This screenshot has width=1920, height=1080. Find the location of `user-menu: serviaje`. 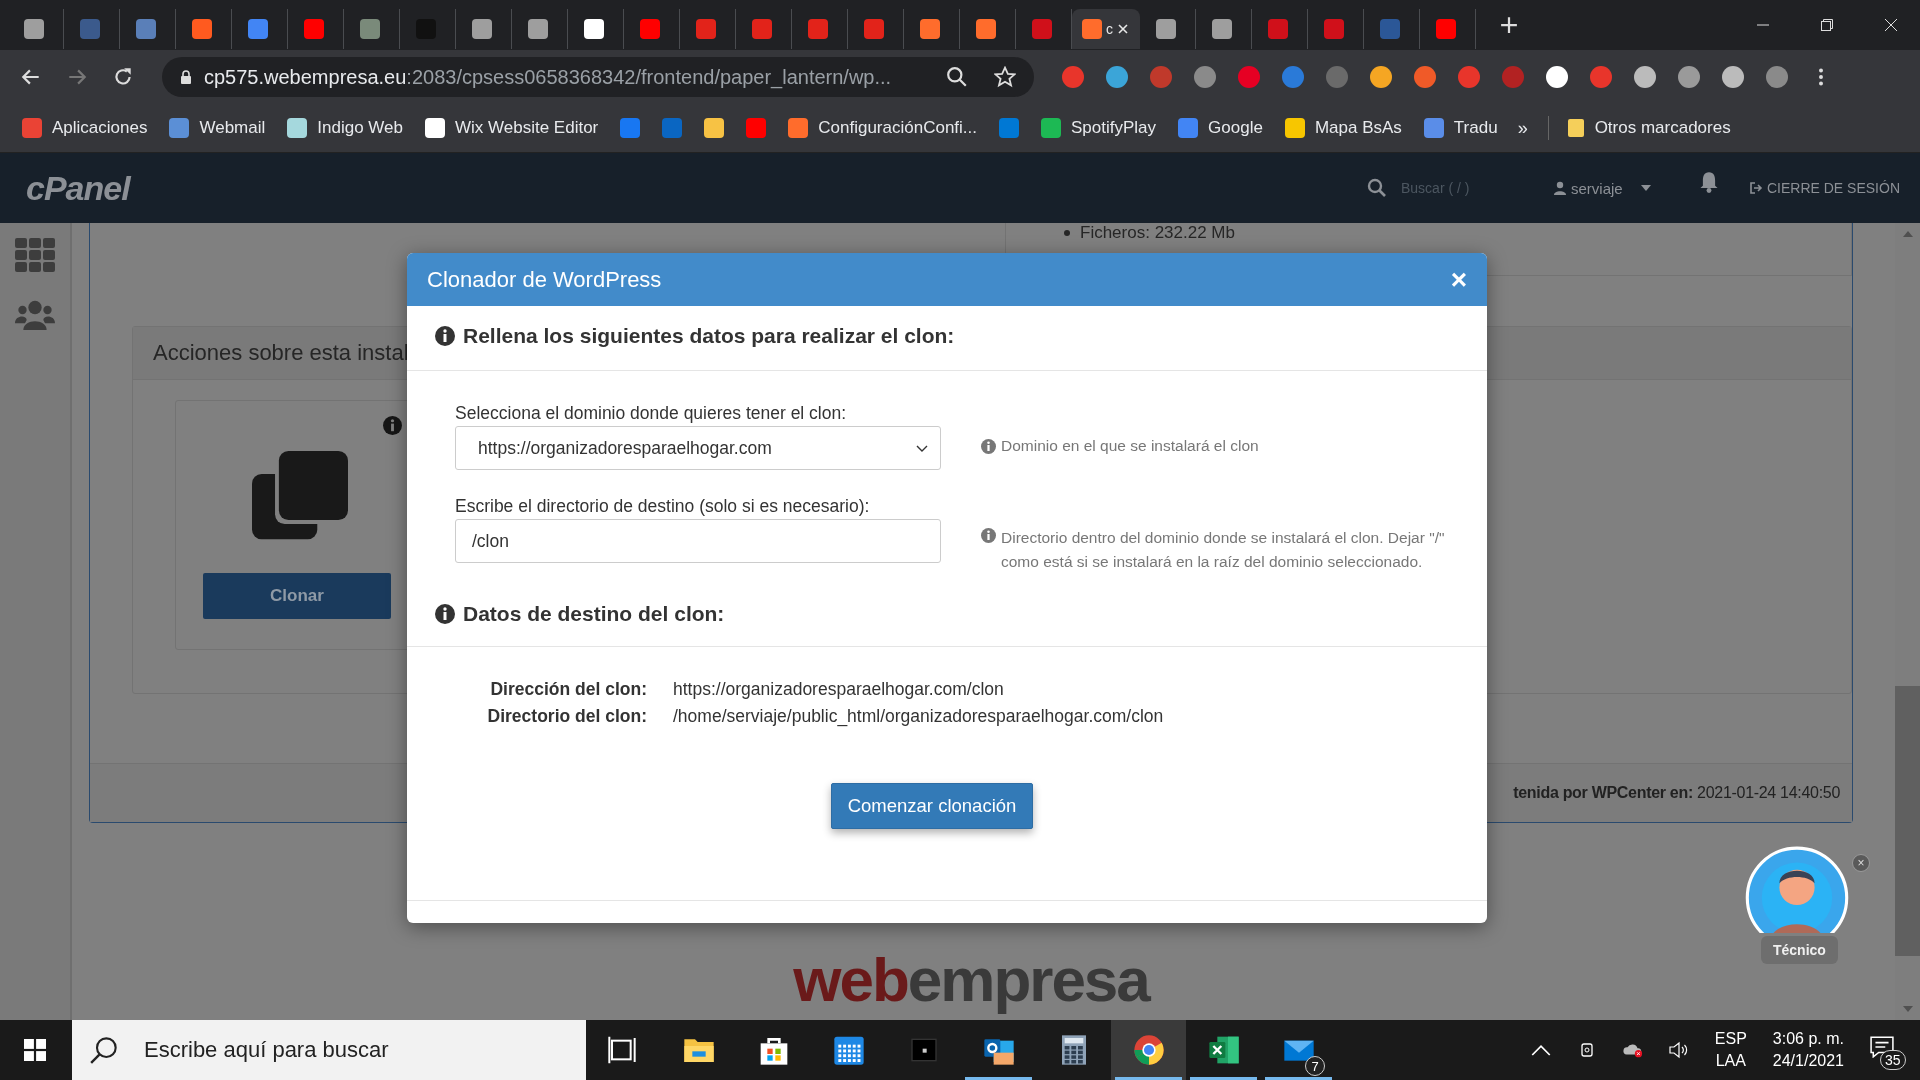

user-menu: serviaje is located at coordinates (1612, 188).